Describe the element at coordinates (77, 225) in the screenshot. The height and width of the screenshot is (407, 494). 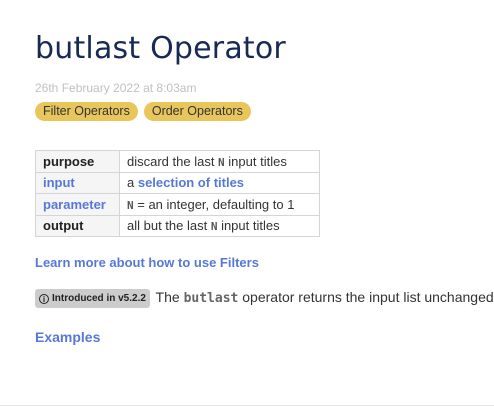
I see `row-key-output: output` at that location.